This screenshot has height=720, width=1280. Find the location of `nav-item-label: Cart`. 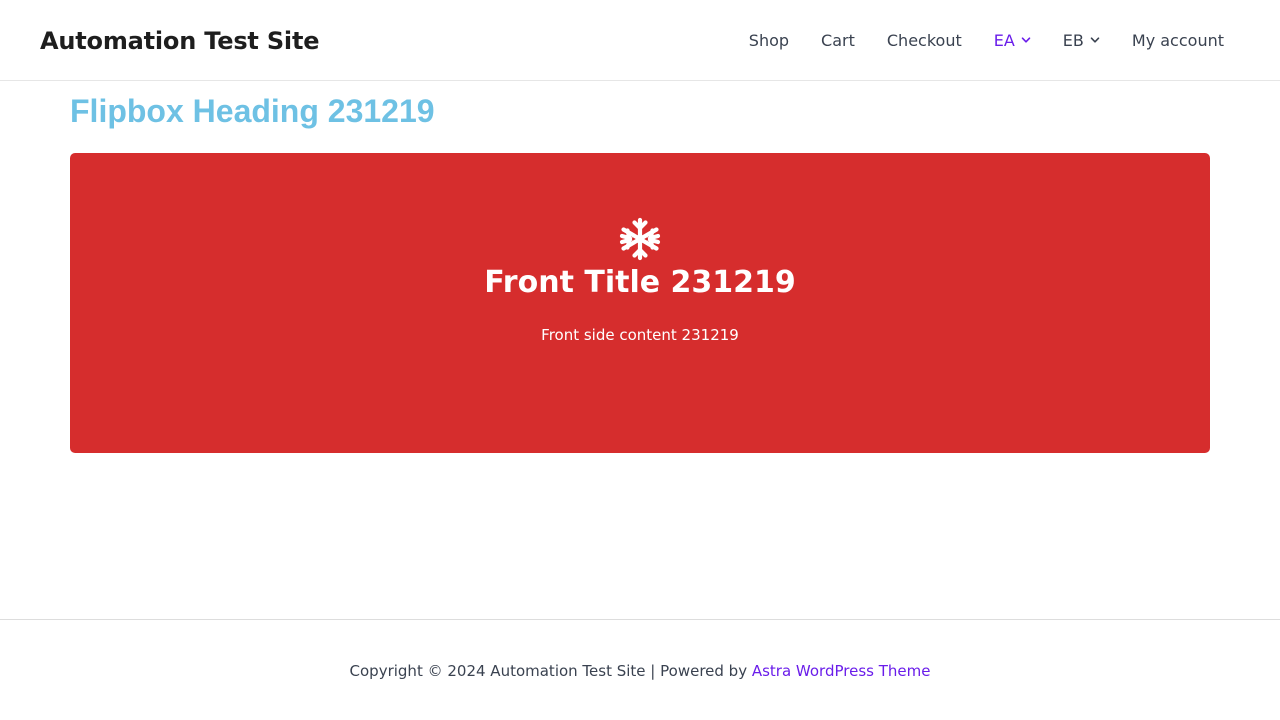

nav-item-label: Cart is located at coordinates (838, 40).